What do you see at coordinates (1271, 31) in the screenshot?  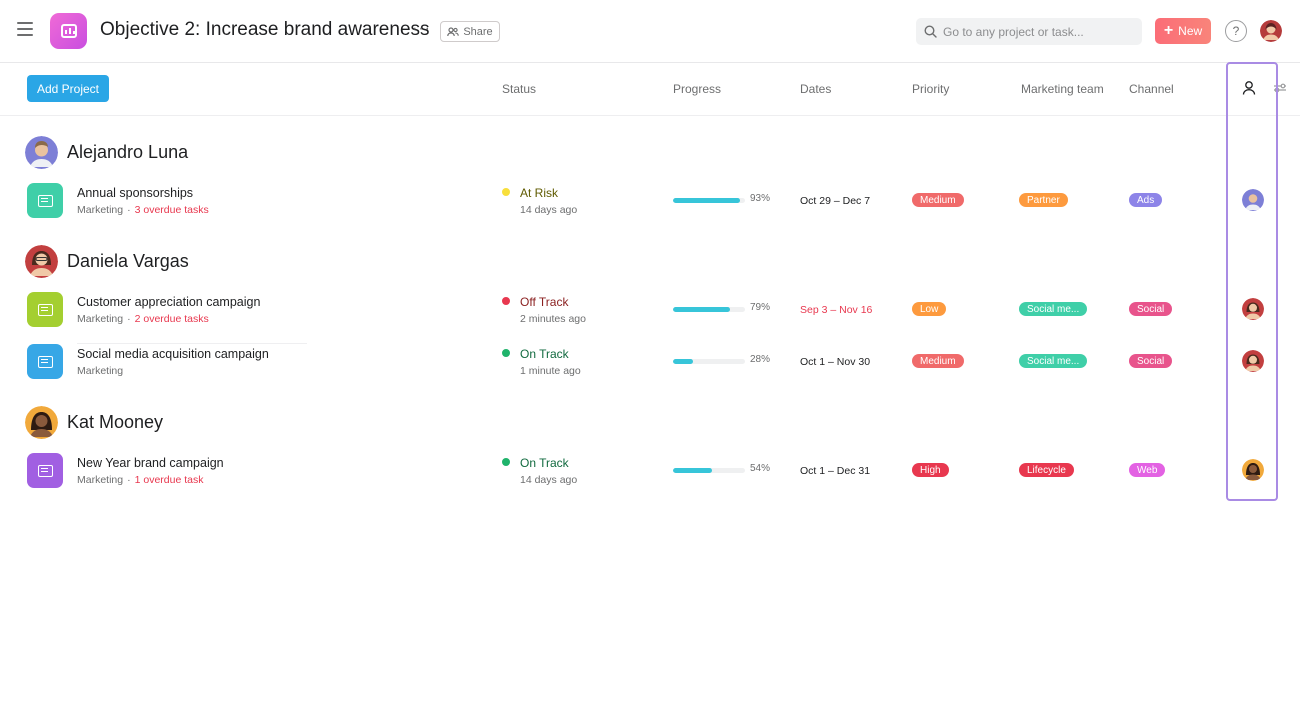 I see `user-avatar` at bounding box center [1271, 31].